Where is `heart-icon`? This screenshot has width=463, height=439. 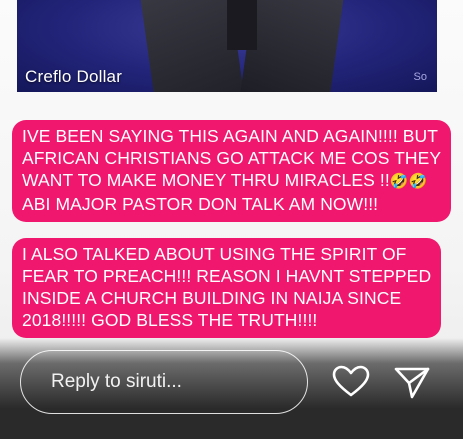 heart-icon is located at coordinates (351, 381).